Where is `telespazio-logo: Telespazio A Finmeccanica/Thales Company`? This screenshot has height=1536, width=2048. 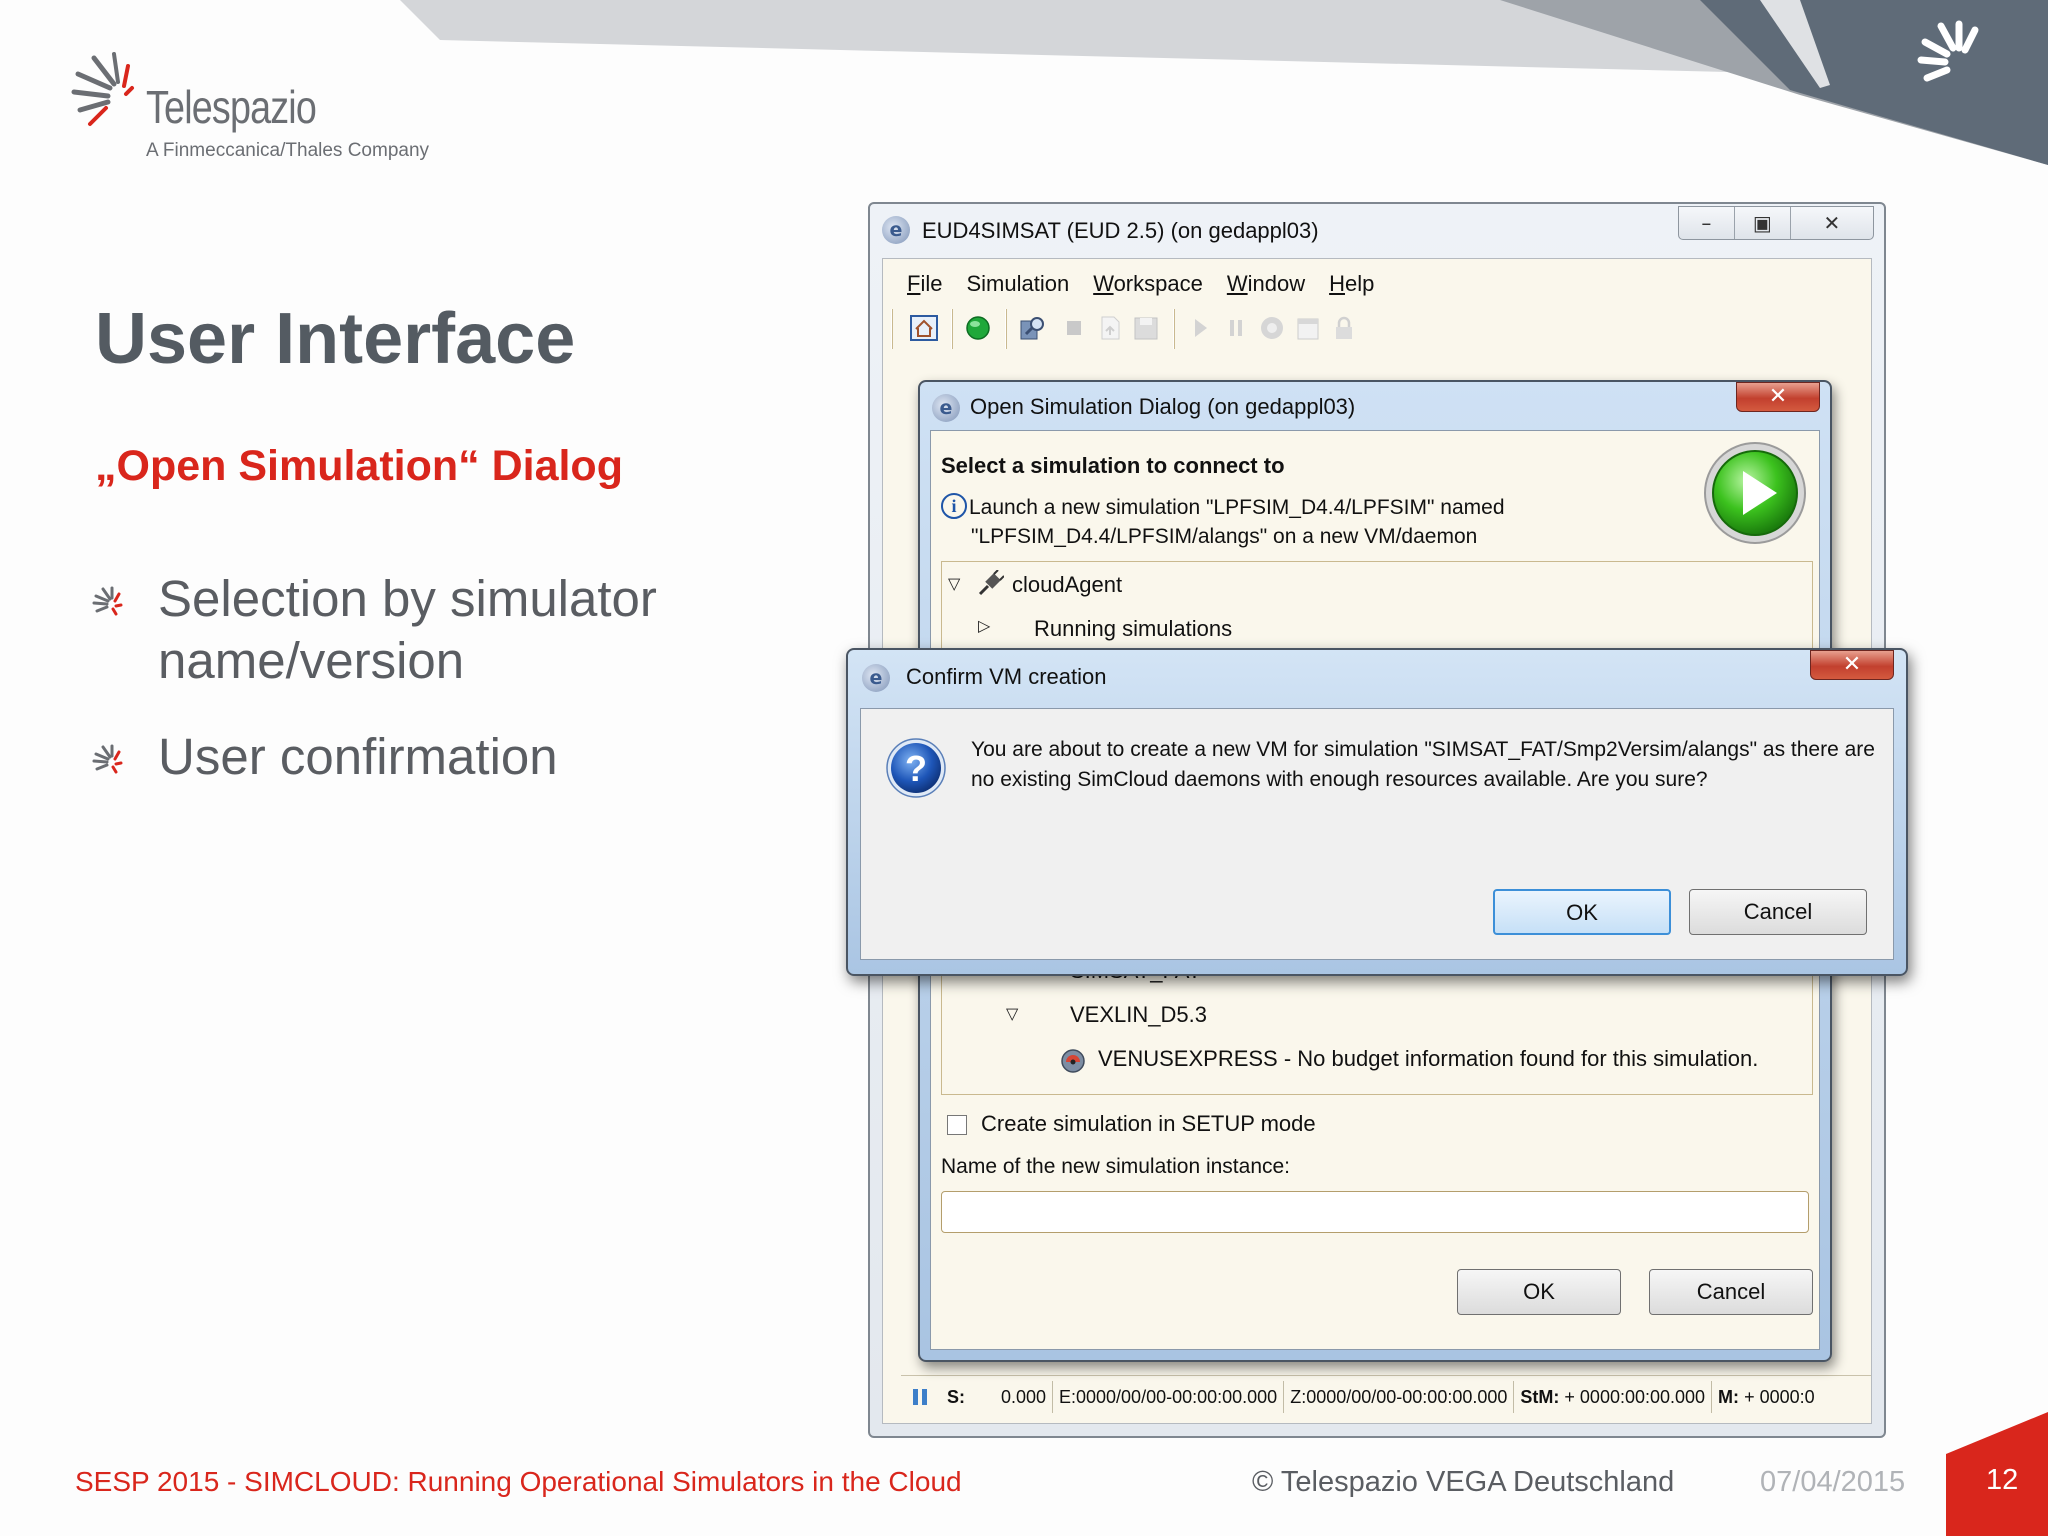
telespazio-logo: Telespazio A Finmeccanica/Thales Company is located at coordinates (260, 112).